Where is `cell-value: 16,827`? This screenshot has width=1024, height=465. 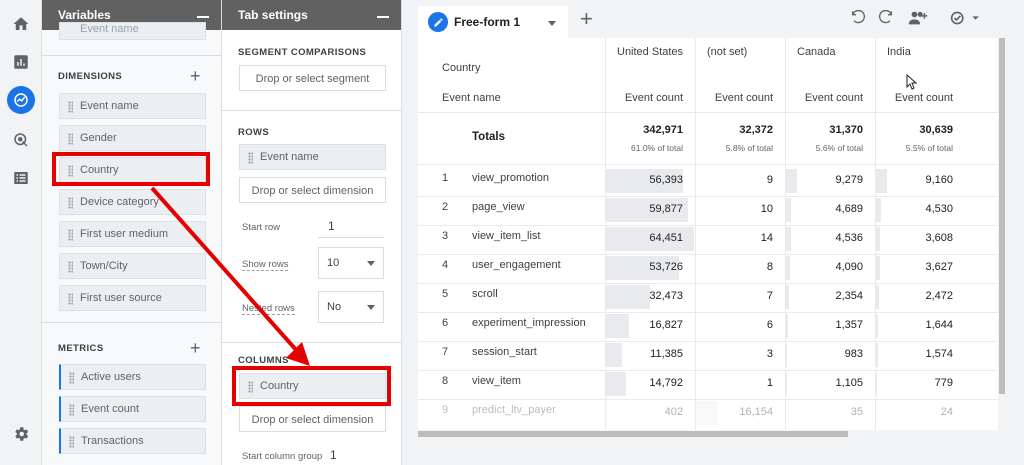 cell-value: 16,827 is located at coordinates (666, 325).